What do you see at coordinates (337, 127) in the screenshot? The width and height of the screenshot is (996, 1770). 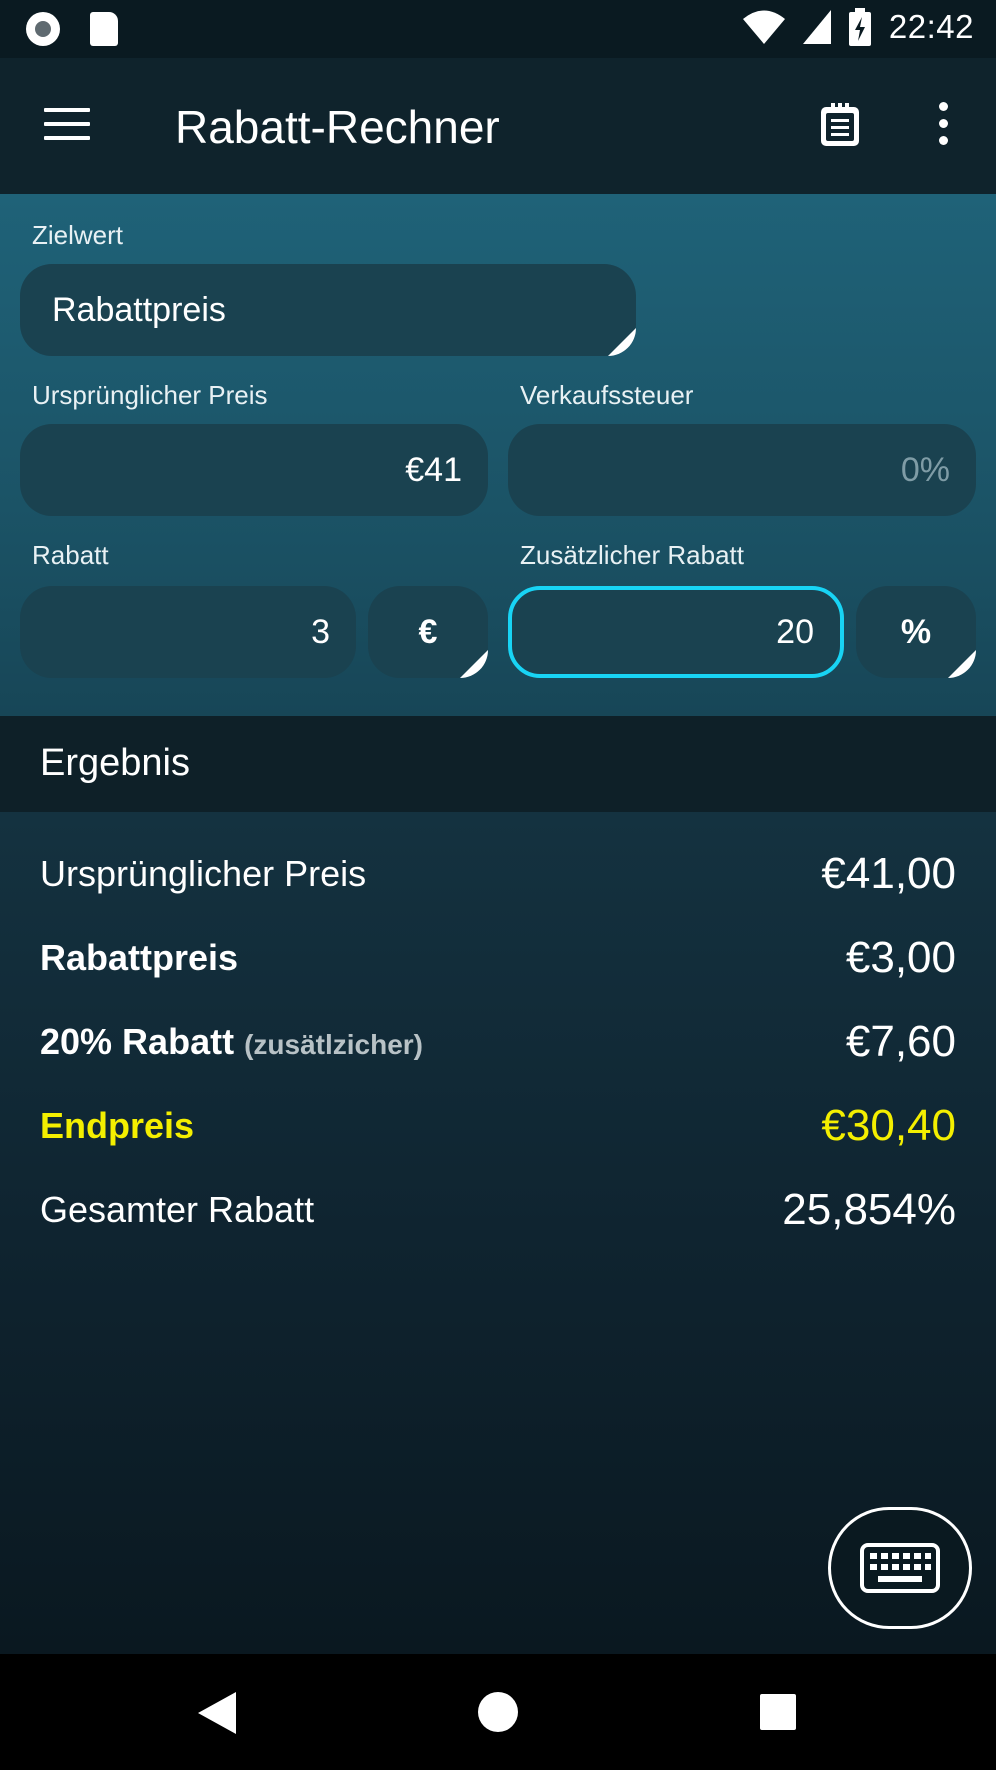 I see `app-title: Rabatt-Rechner` at bounding box center [337, 127].